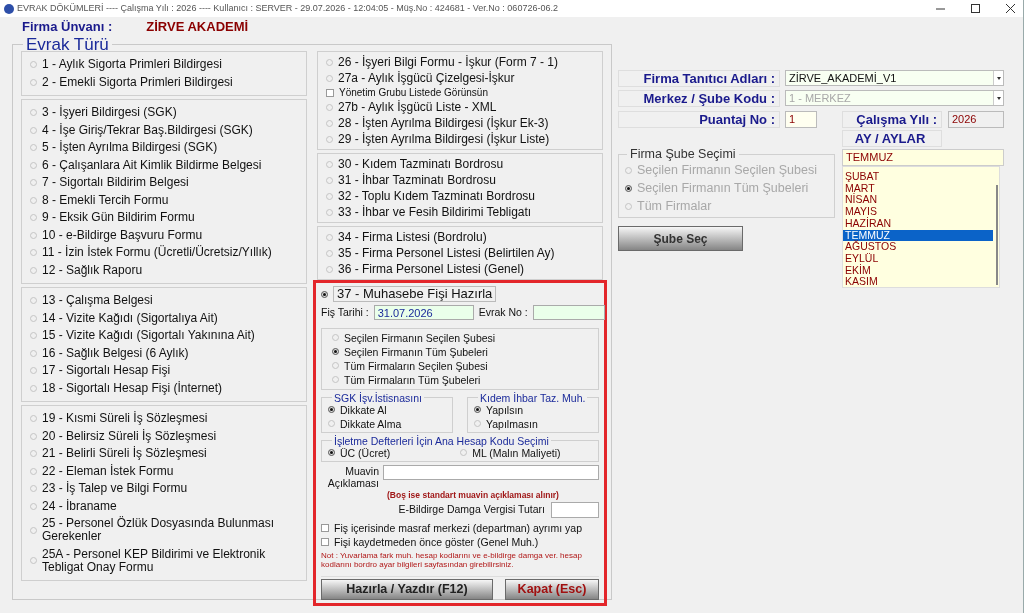 This screenshot has height=613, width=1024. What do you see at coordinates (365, 452) in the screenshot?
I see `radio-label: ÜC (Ücret)` at bounding box center [365, 452].